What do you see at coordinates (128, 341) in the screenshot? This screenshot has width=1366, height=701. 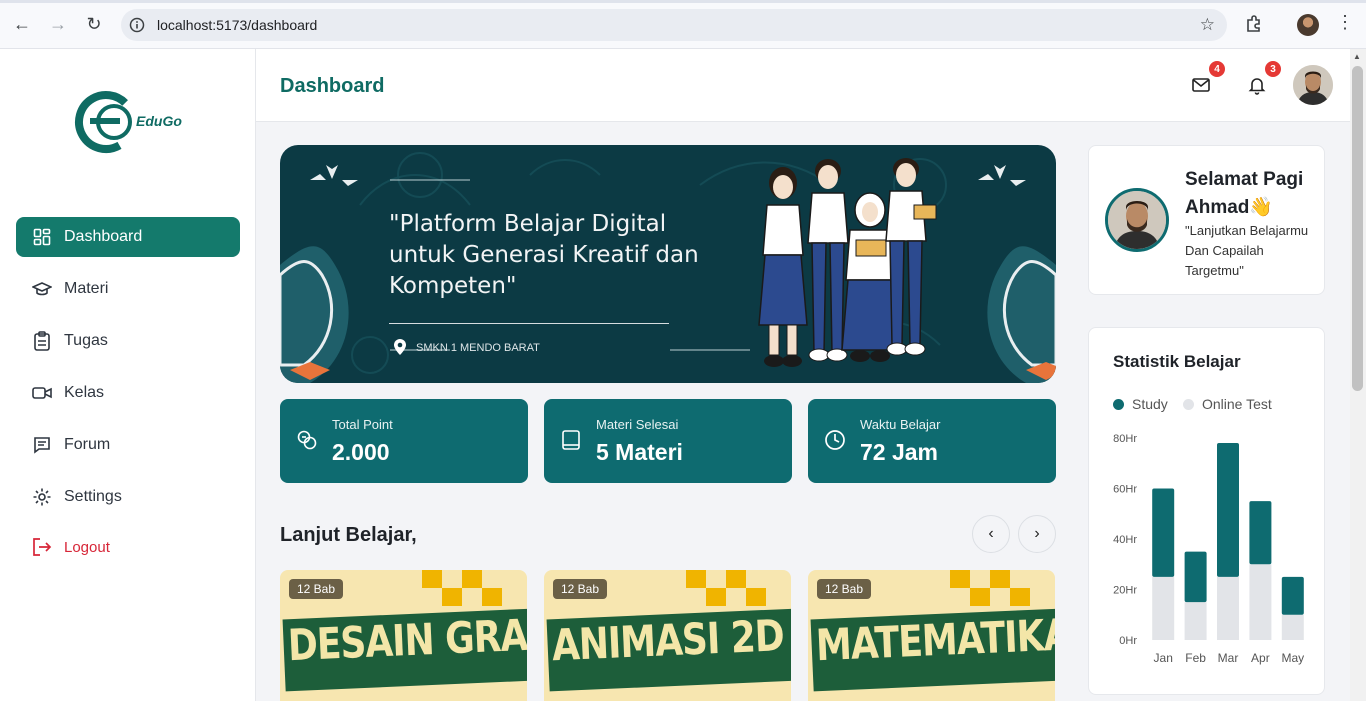 I see `sidebar-item-tugas: Tugas` at bounding box center [128, 341].